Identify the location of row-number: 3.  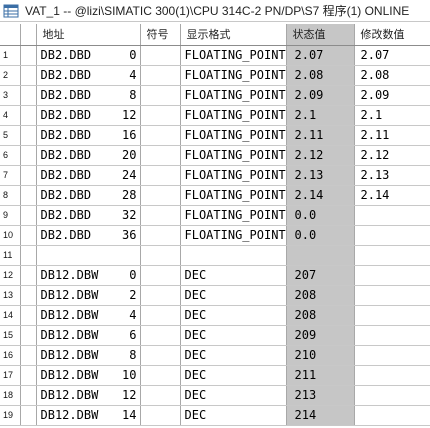
(10, 95).